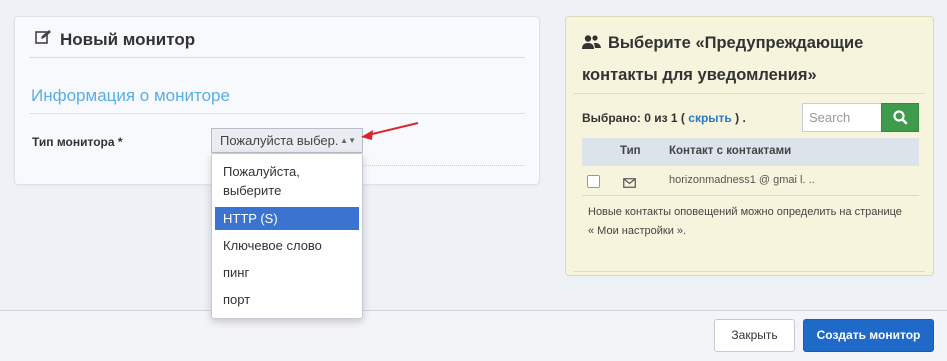 This screenshot has width=947, height=361. What do you see at coordinates (629, 184) in the screenshot?
I see `envelope-icon` at bounding box center [629, 184].